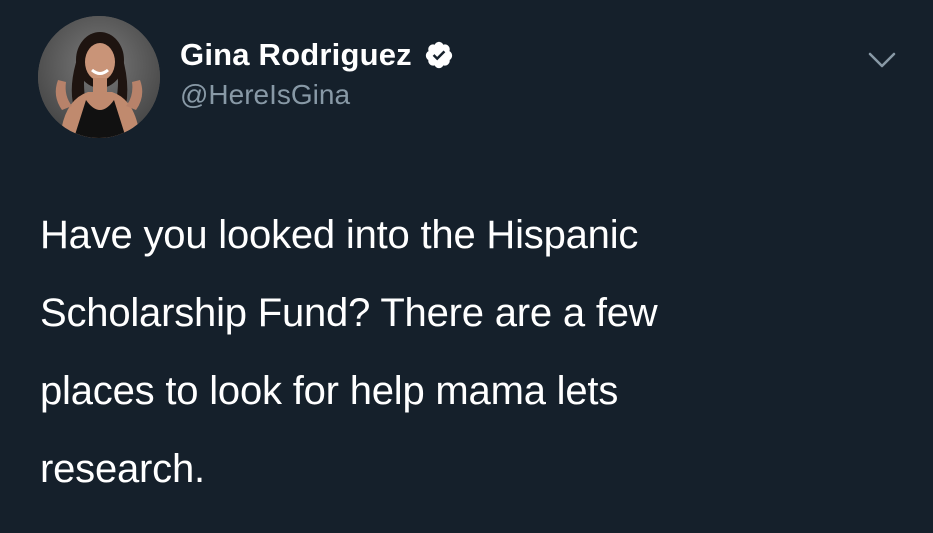  I want to click on display-name: Gina Rodriguez, so click(296, 55).